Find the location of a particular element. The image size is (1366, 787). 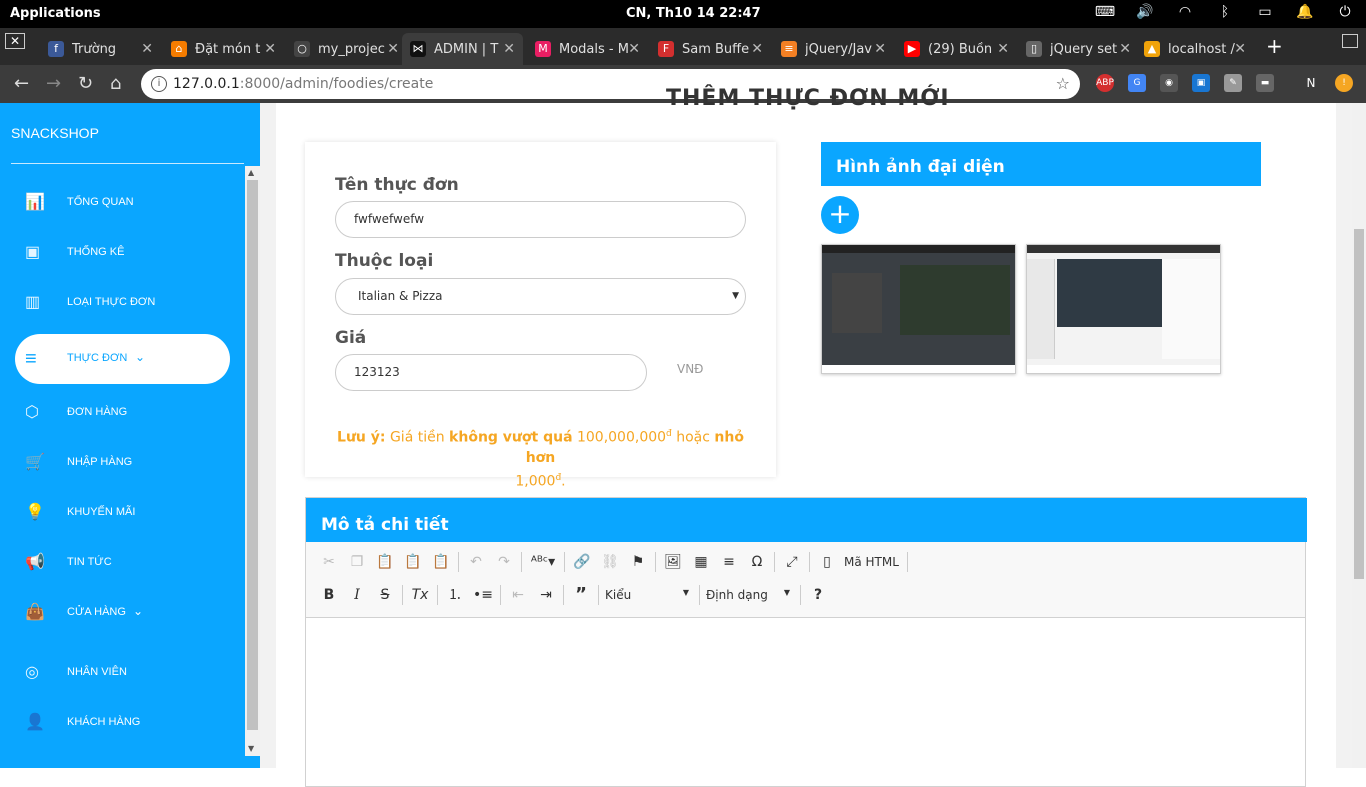

site-info-icon: i is located at coordinates (159, 84).